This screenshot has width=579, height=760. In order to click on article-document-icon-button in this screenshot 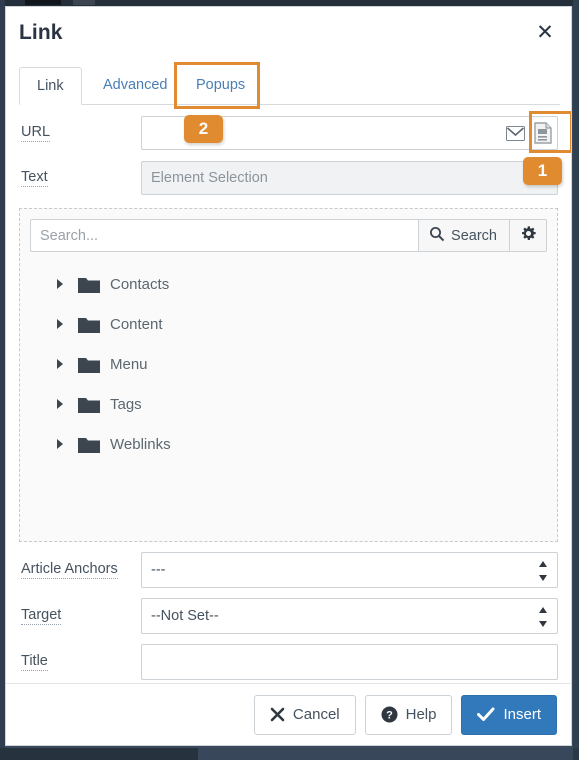, I will do `click(543, 133)`.